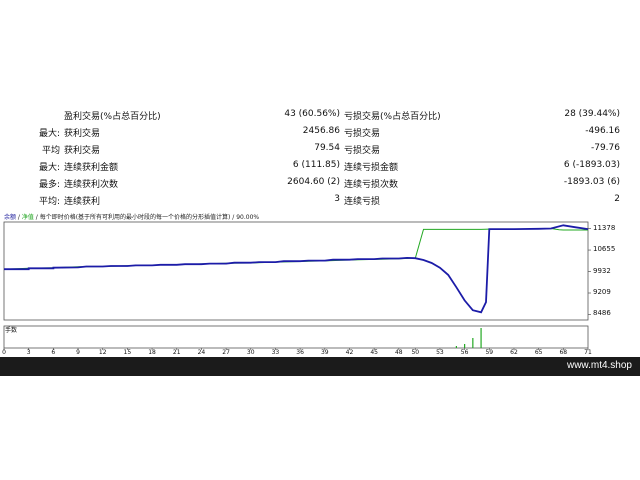 The image size is (640, 480). I want to click on y-tick-label: 10655, so click(604, 249).